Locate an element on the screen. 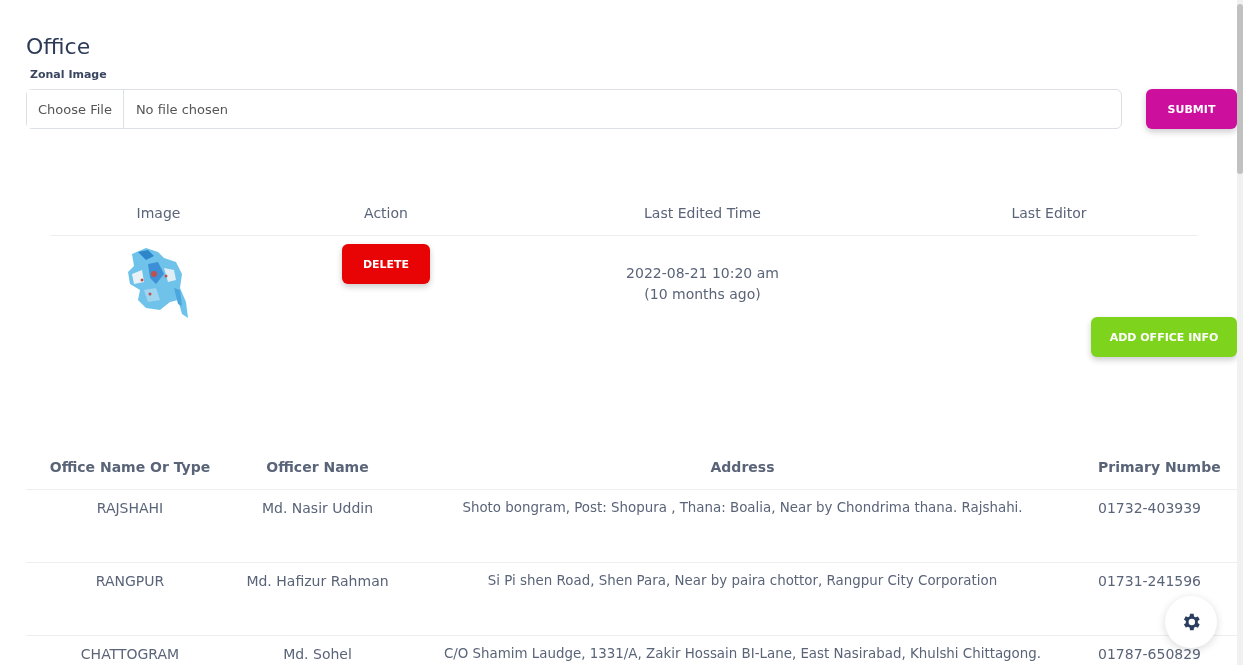 This screenshot has width=1243, height=665. column-header: Primary Numbe is located at coordinates (1159, 467).